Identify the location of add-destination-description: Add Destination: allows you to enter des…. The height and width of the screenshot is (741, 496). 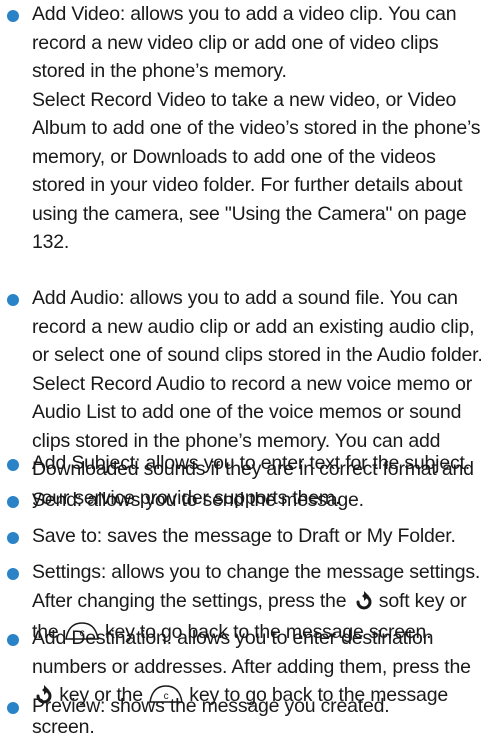
(261, 682).